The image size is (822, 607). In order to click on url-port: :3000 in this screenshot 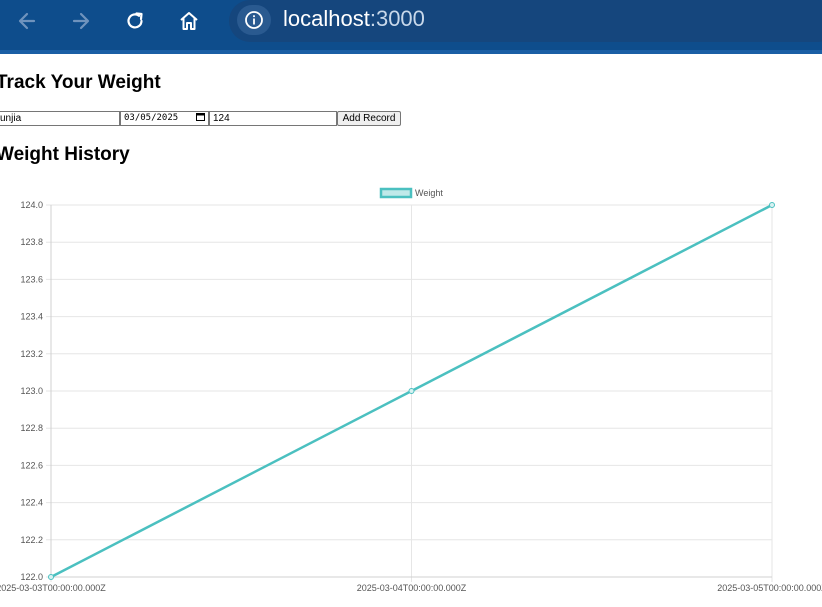, I will do `click(397, 18)`.